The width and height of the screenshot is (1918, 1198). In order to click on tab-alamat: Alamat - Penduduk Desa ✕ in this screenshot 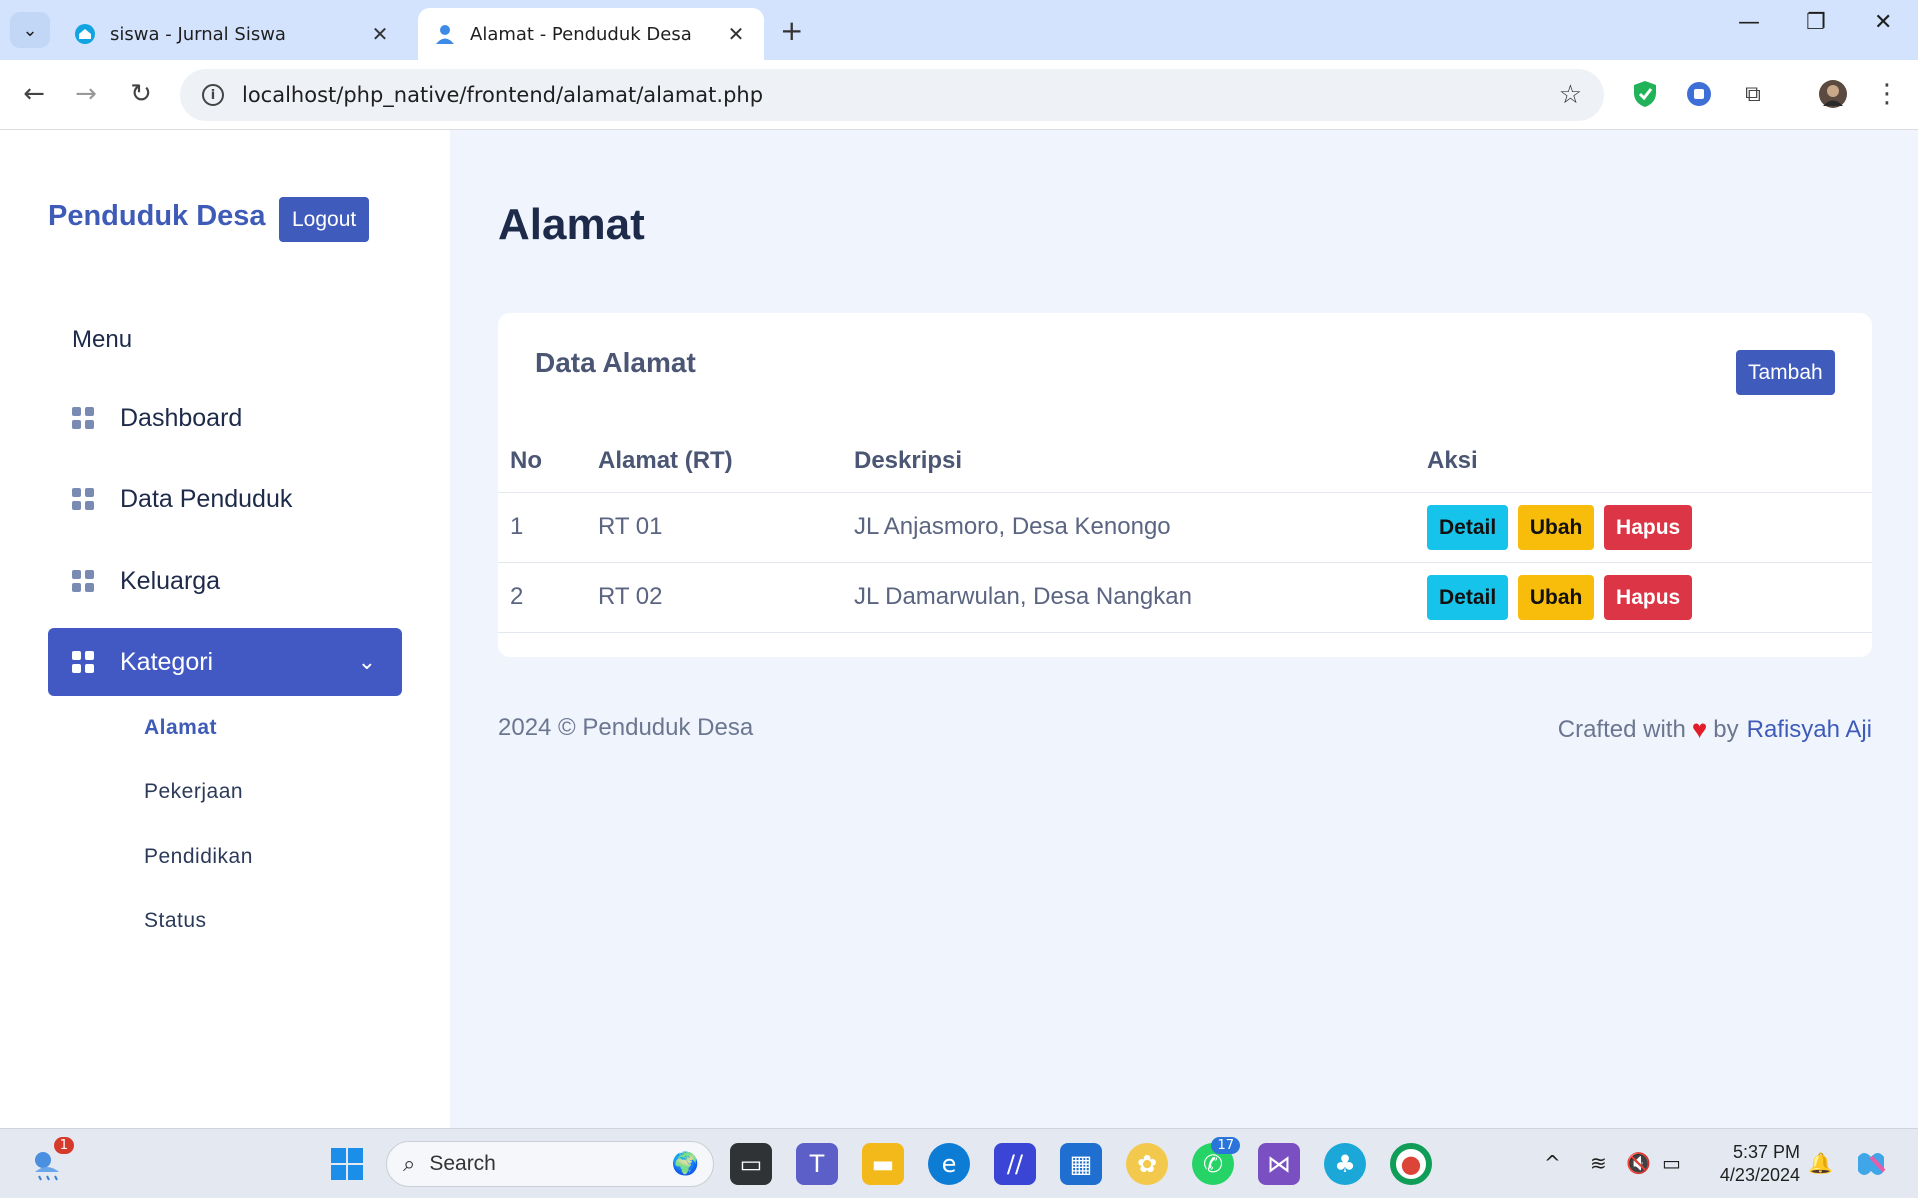, I will do `click(591, 34)`.